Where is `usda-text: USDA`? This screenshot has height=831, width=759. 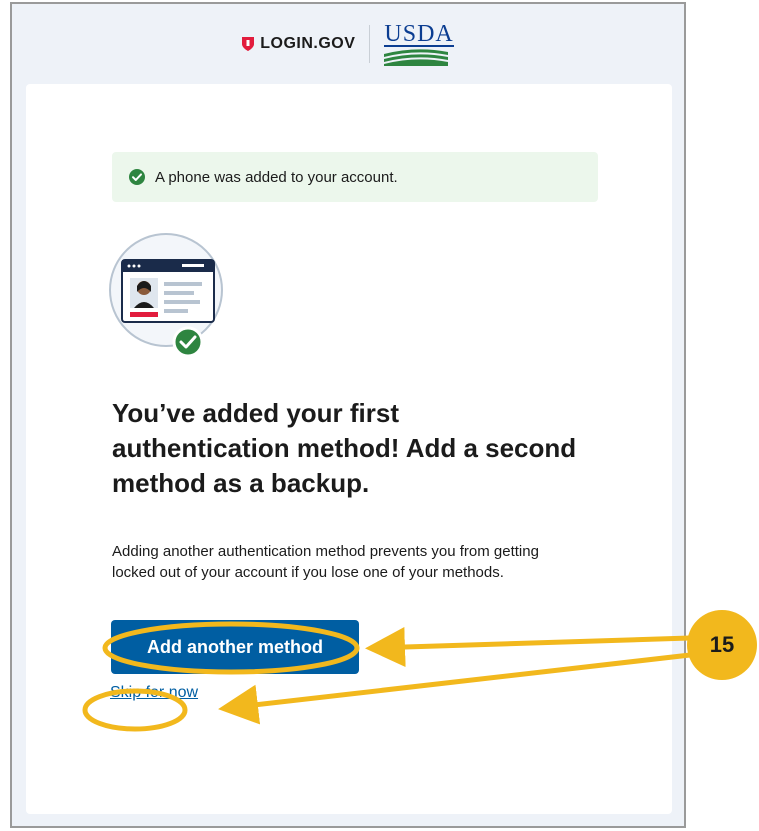
usda-text: USDA is located at coordinates (419, 33).